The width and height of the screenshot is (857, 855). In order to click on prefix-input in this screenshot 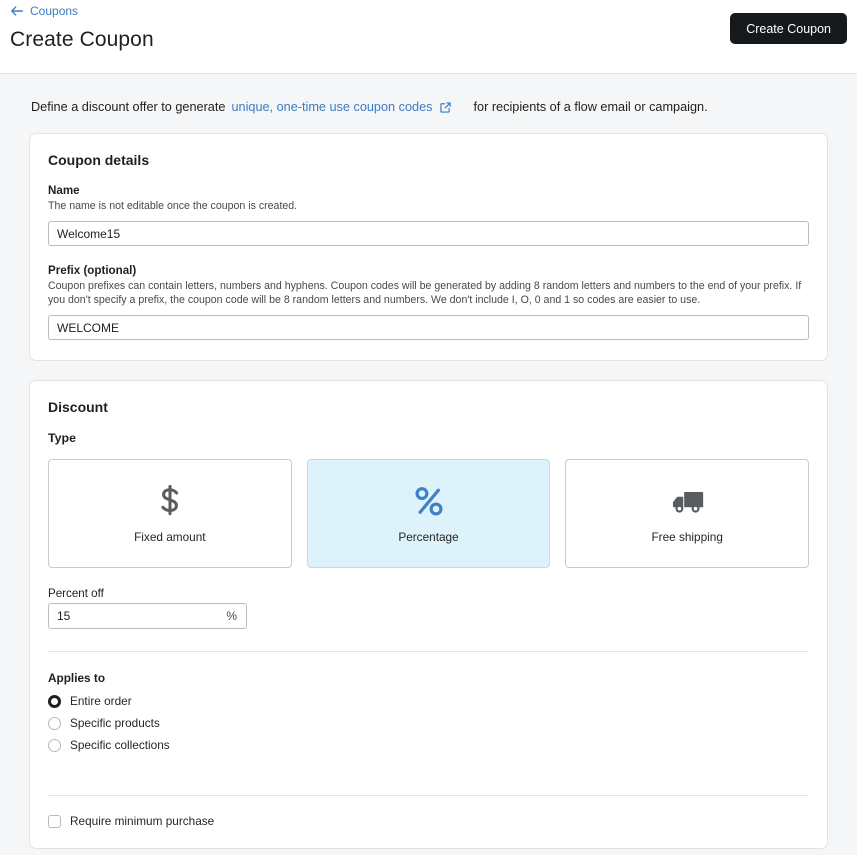, I will do `click(428, 328)`.